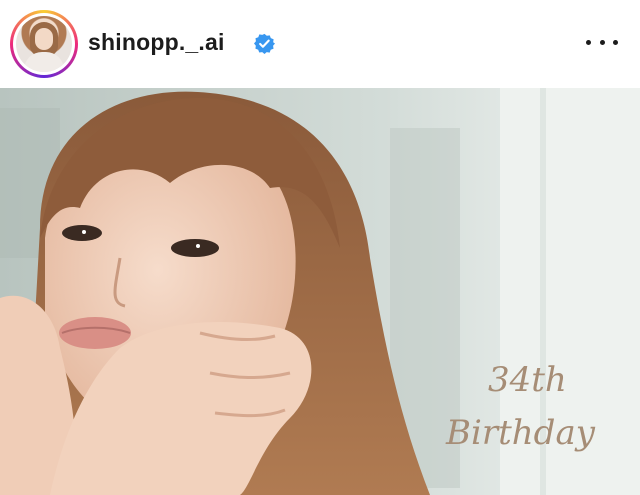 The height and width of the screenshot is (495, 640). I want to click on more-options-icon, so click(602, 42).